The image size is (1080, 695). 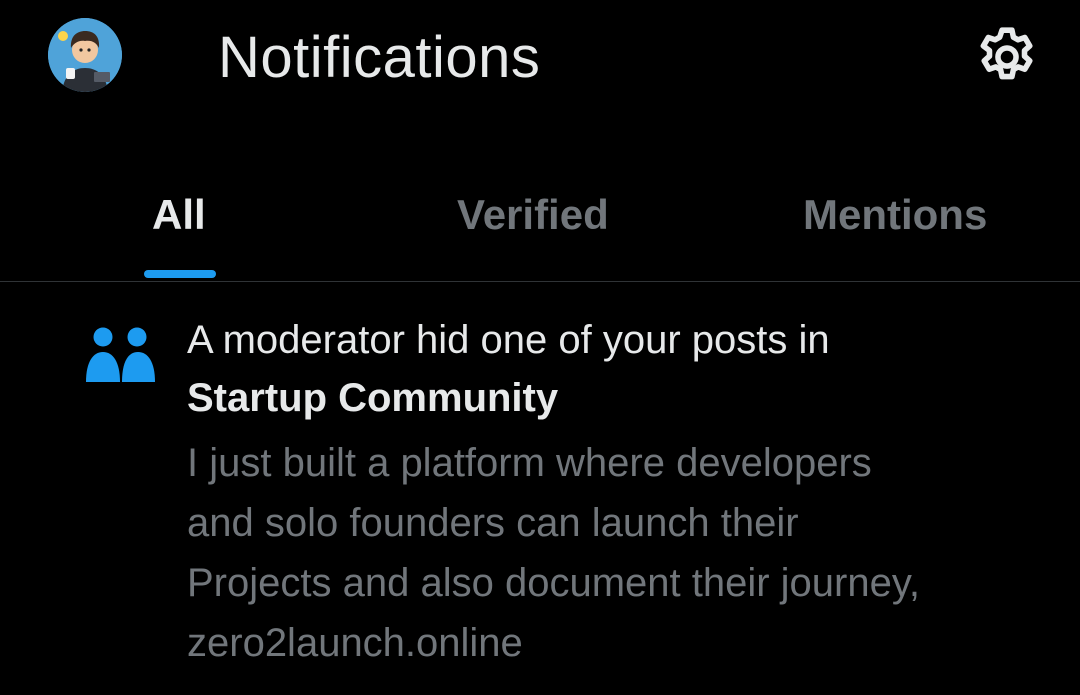 I want to click on page-title: Notifications, so click(x=379, y=57).